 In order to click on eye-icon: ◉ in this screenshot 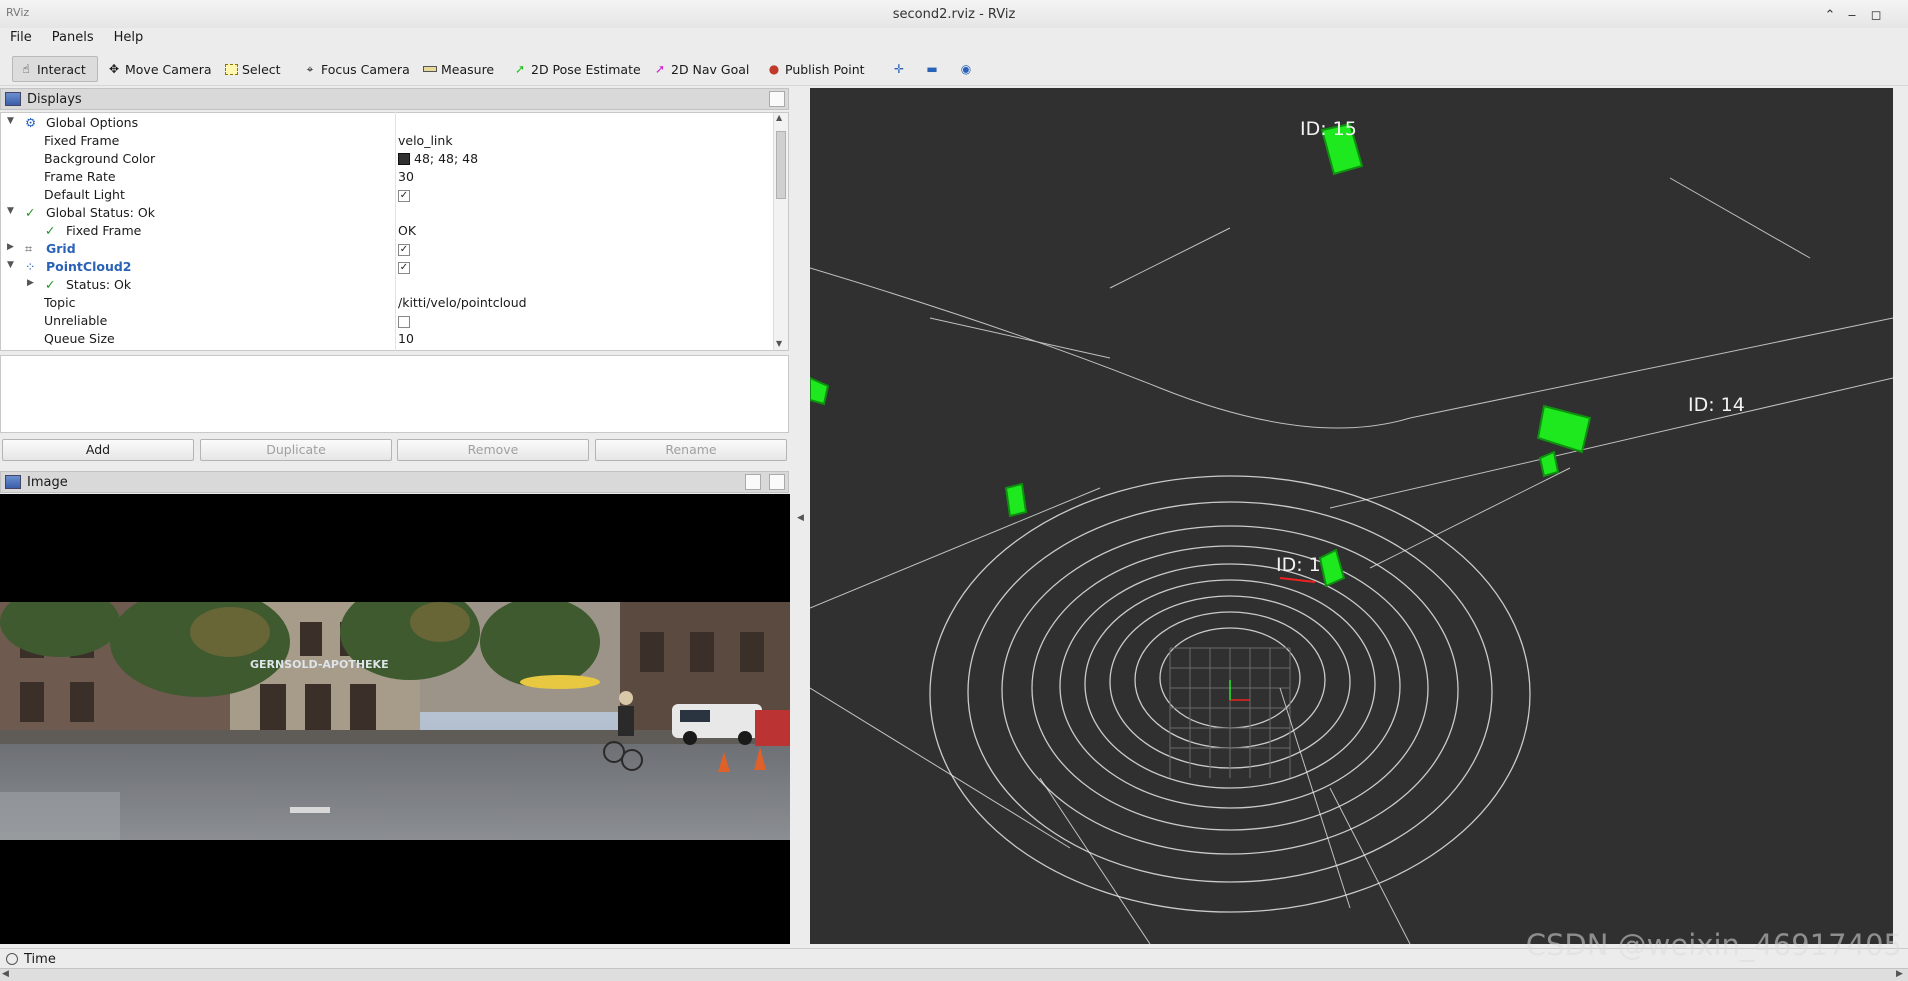, I will do `click(966, 69)`.